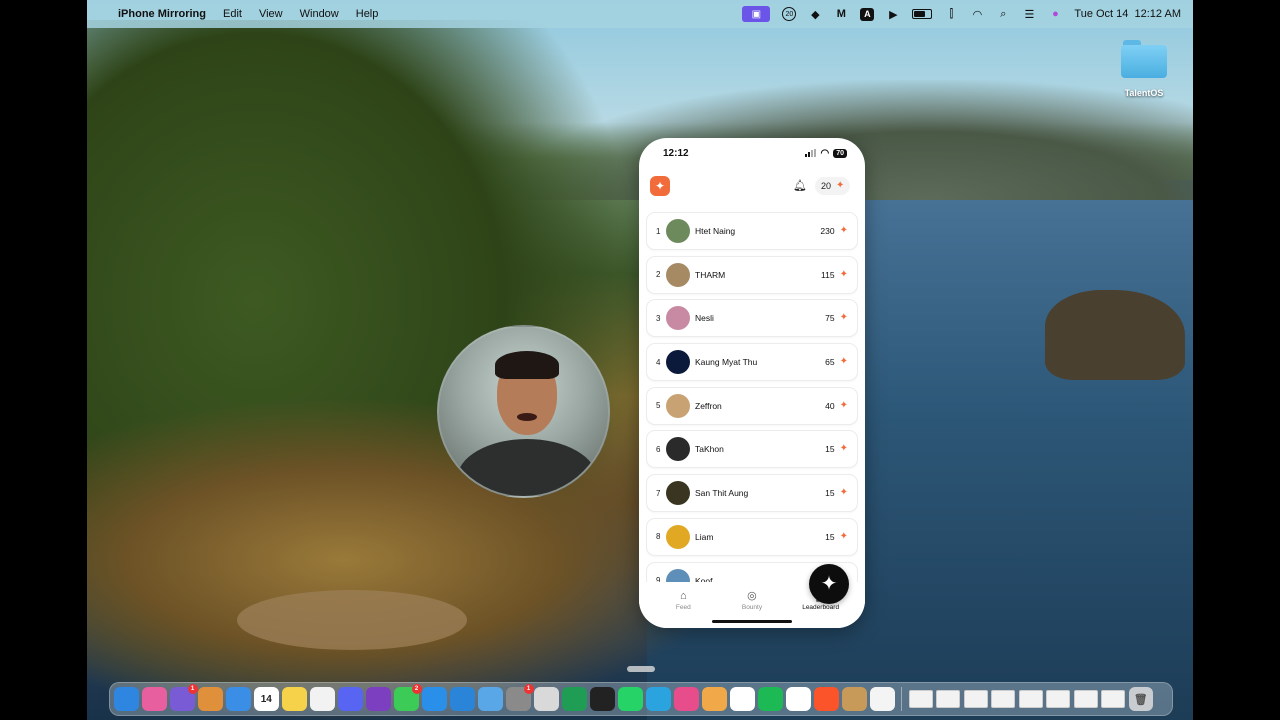  Describe the element at coordinates (210, 699) in the screenshot. I see `launchpad-icon` at that location.